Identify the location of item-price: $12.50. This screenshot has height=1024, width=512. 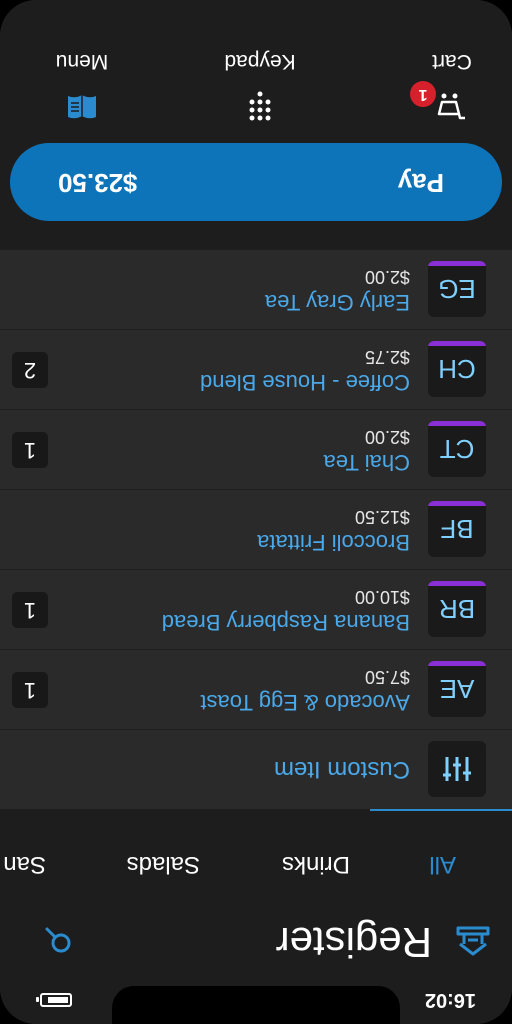
(382, 517).